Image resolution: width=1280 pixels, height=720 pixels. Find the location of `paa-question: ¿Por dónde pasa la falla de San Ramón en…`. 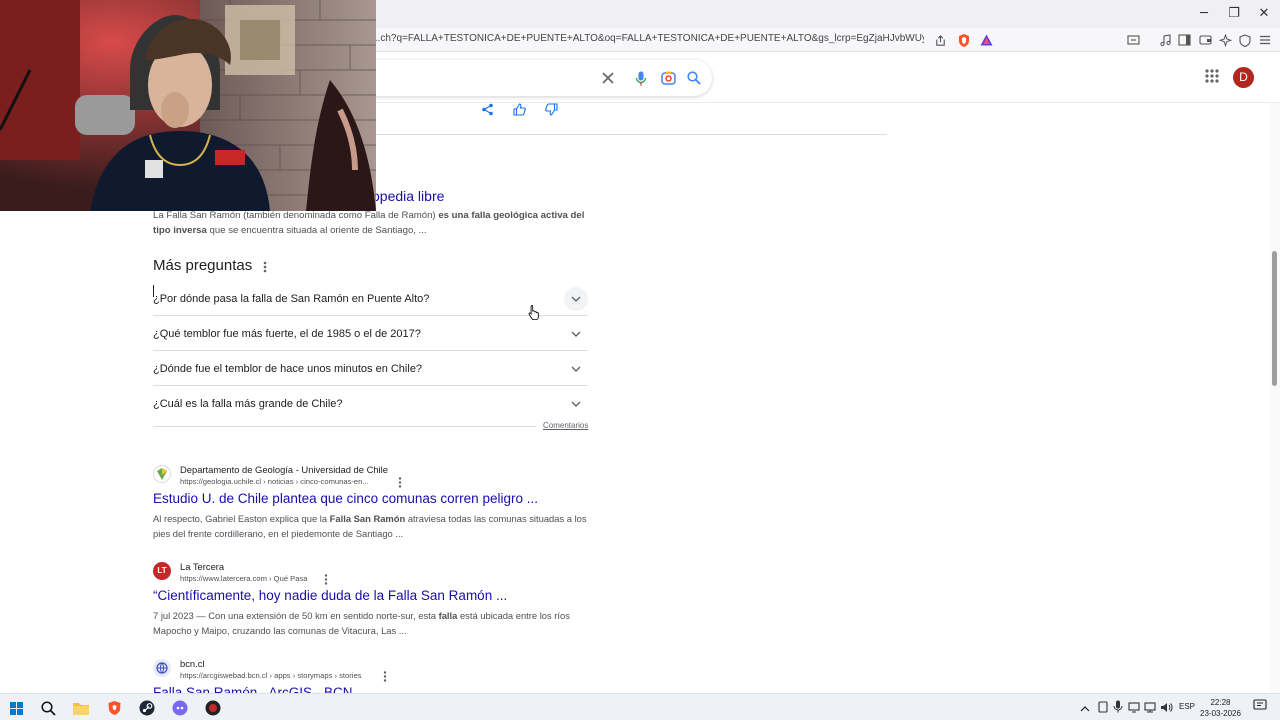

paa-question: ¿Por dónde pasa la falla de San Ramón en… is located at coordinates (370, 298).